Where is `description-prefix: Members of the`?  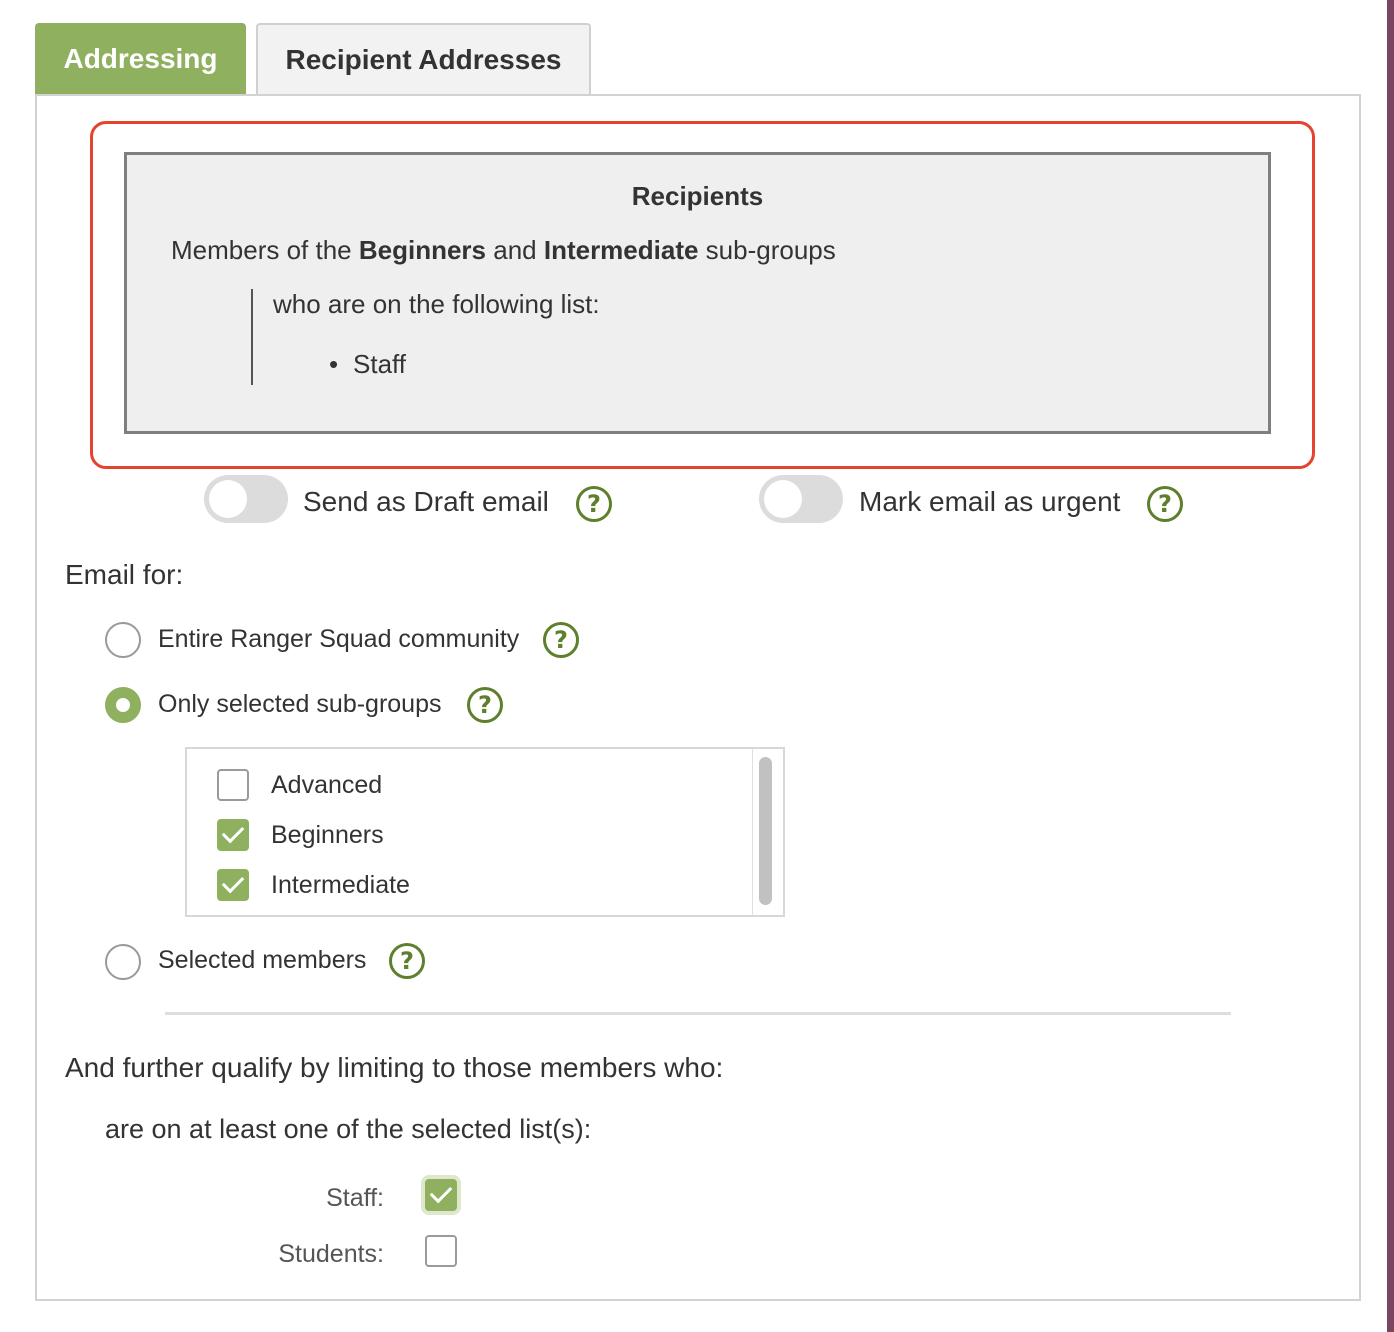 description-prefix: Members of the is located at coordinates (265, 250).